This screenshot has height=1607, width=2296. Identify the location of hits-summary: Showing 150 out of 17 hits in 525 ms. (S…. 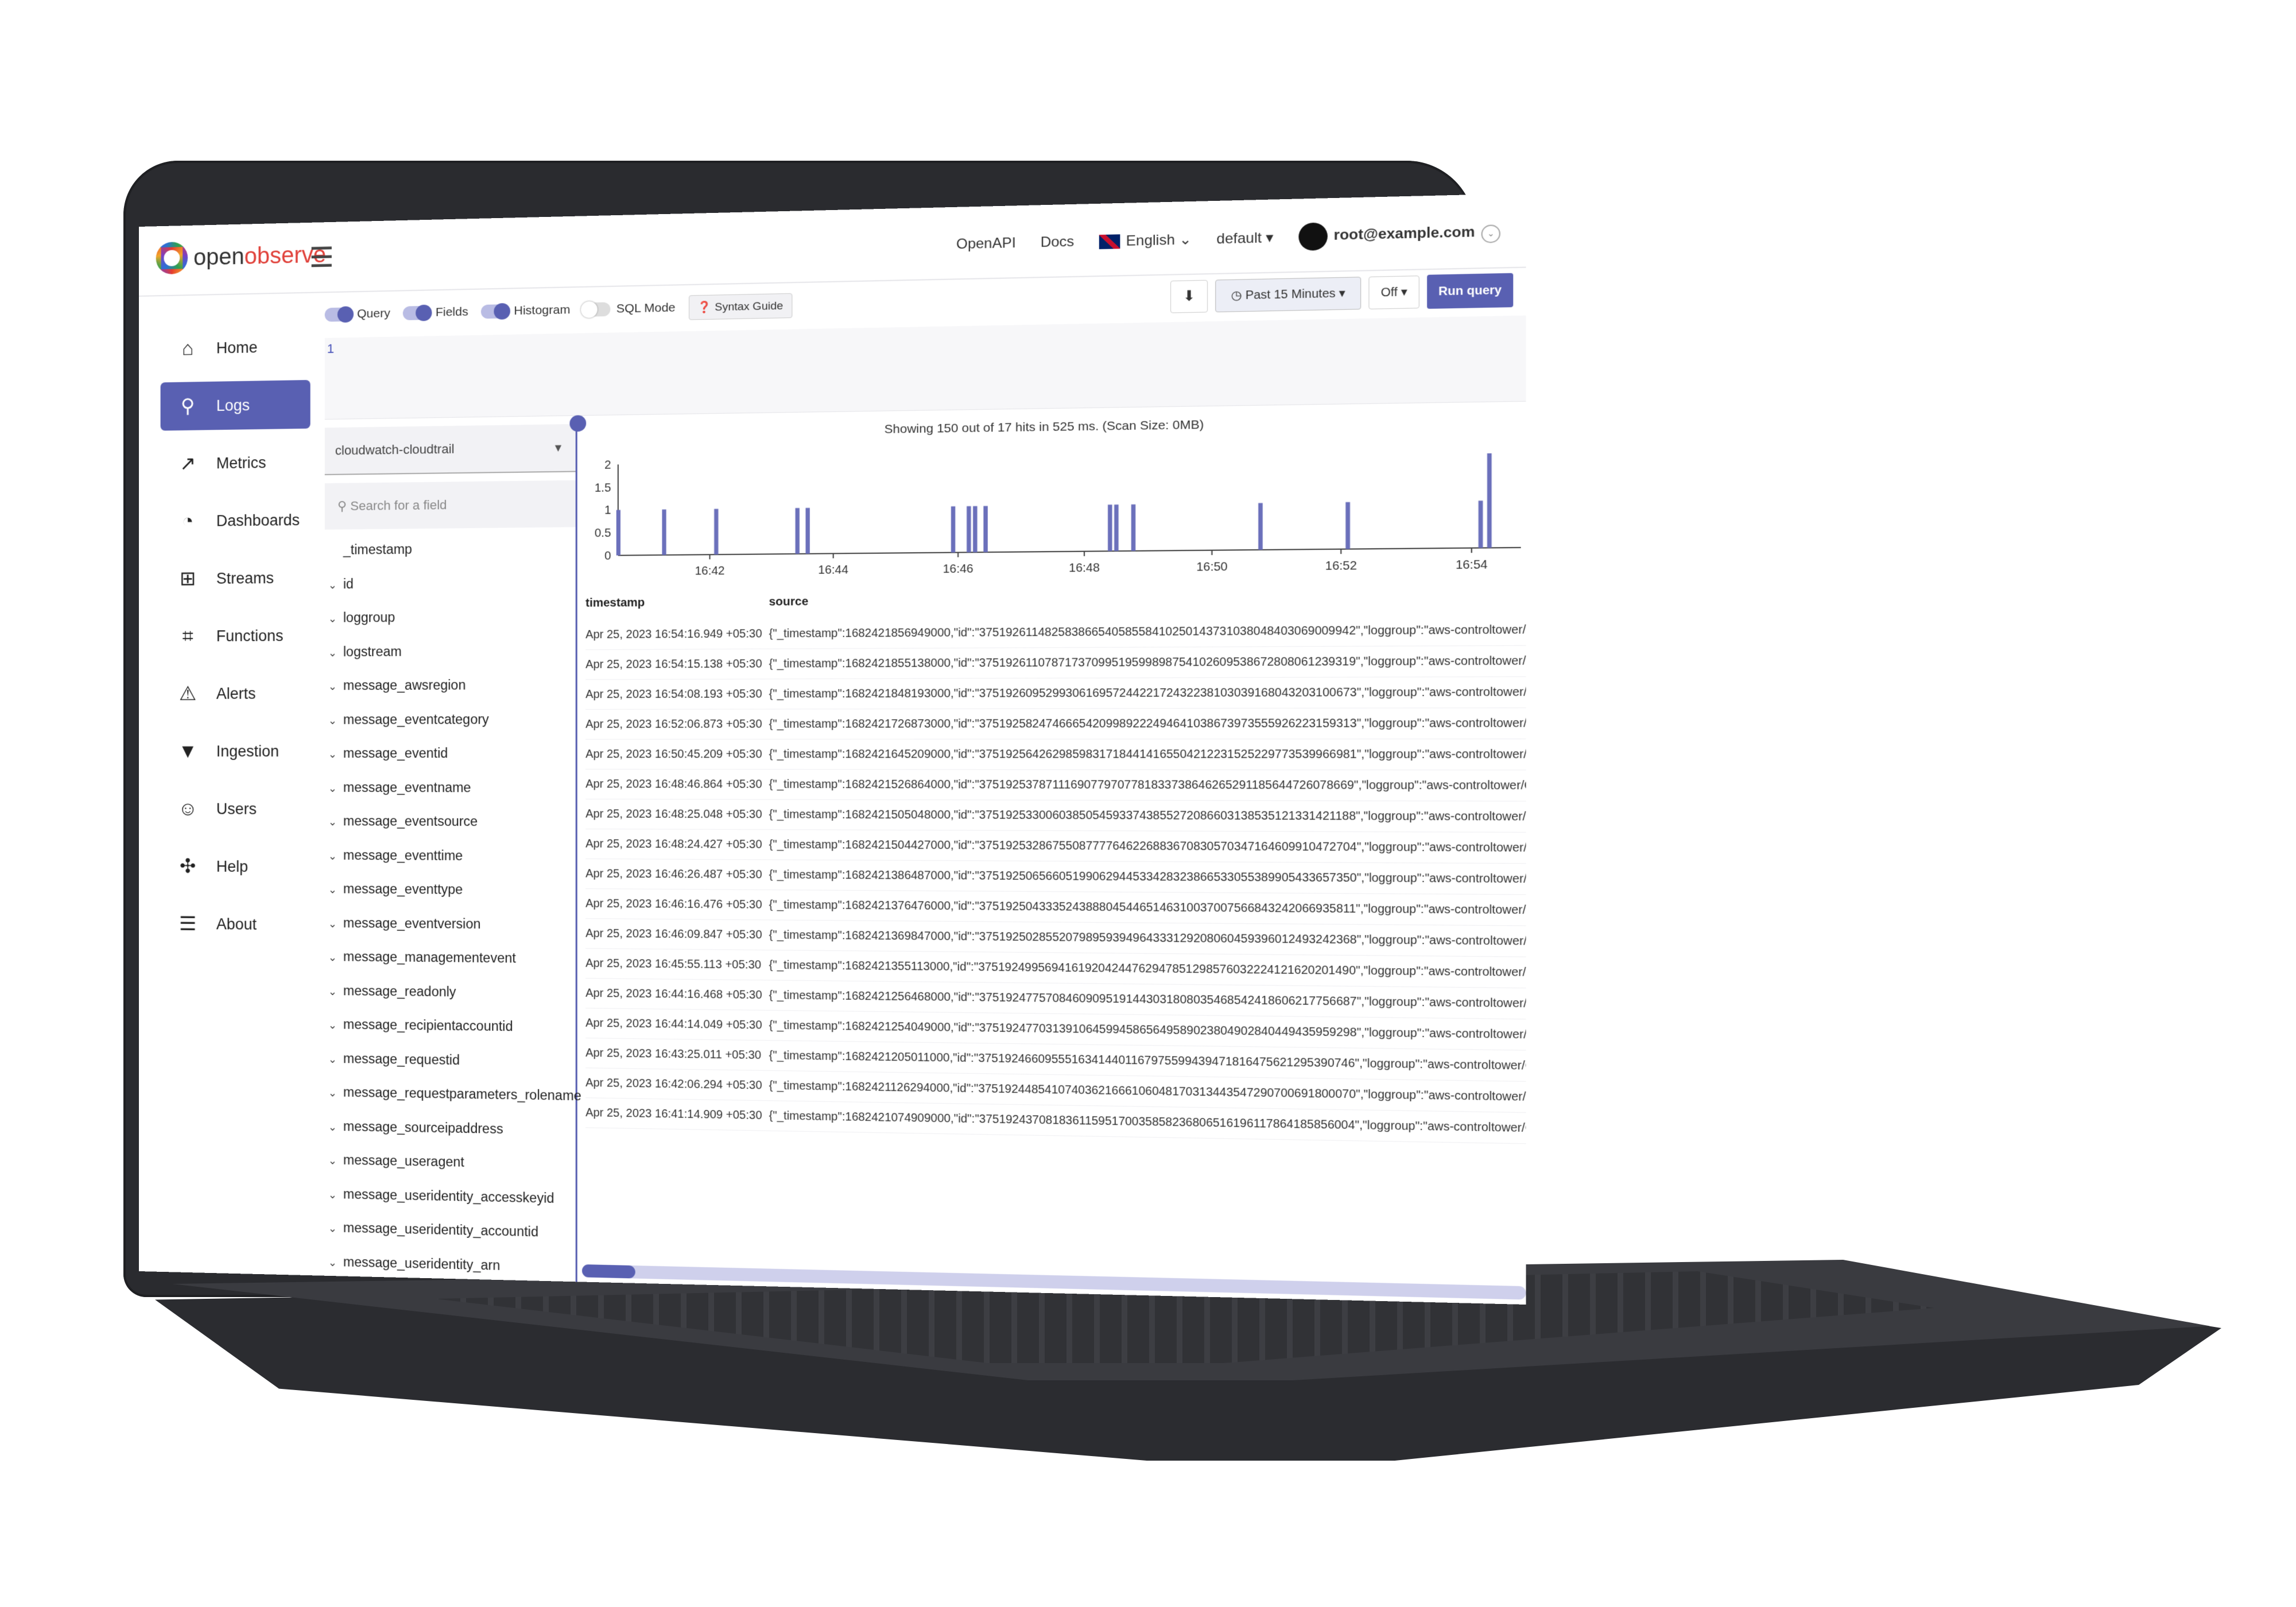
(1044, 427).